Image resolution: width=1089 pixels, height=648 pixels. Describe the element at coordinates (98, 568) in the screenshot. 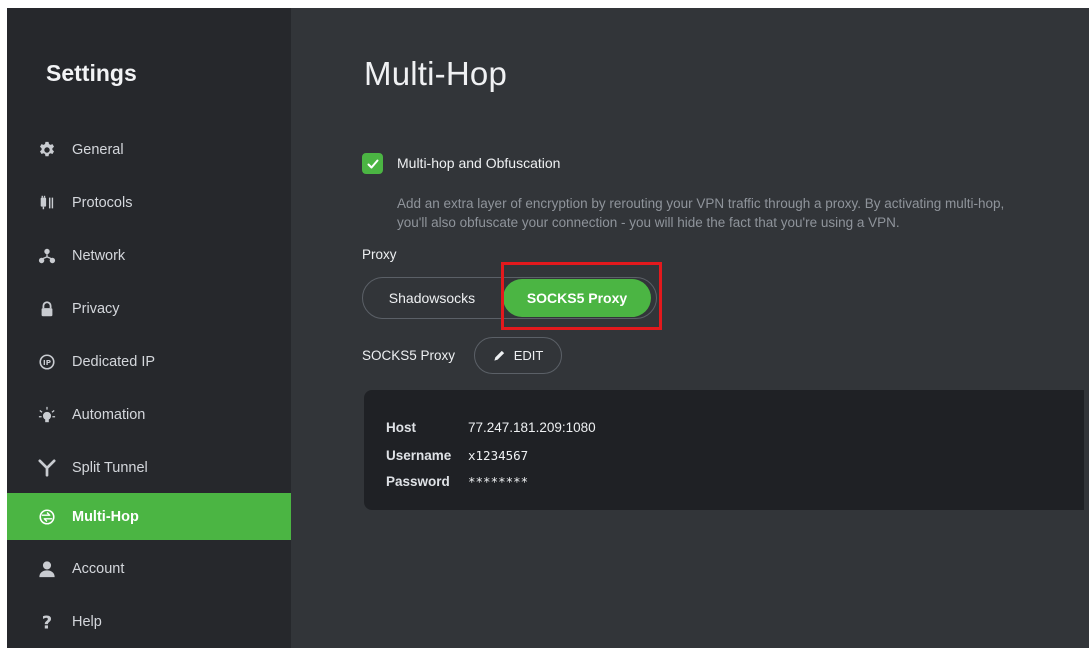

I see `sidebar-item-label: Account` at that location.